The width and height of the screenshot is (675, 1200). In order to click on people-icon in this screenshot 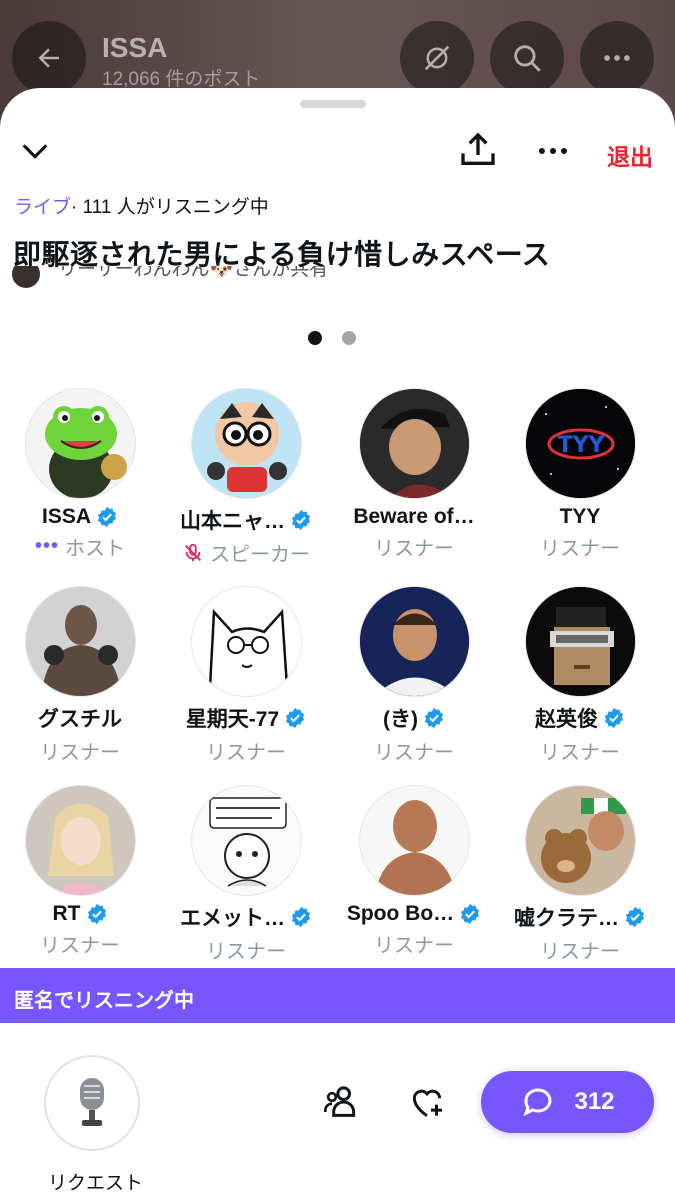, I will do `click(340, 1101)`.